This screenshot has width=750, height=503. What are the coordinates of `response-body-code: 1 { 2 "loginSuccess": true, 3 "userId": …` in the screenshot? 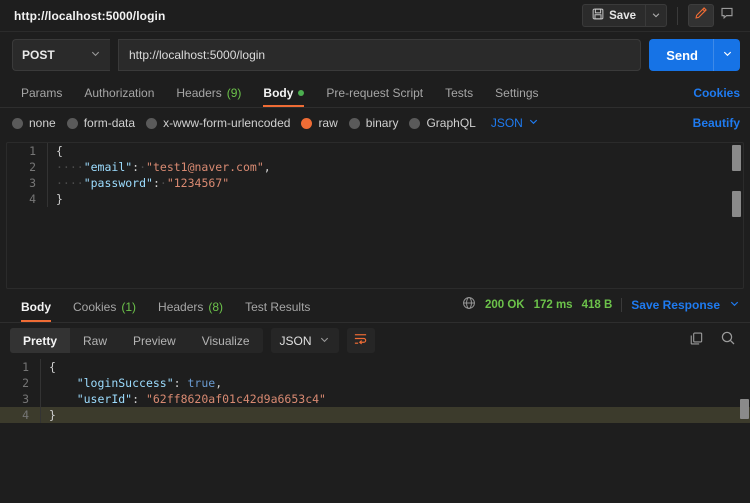 It's located at (375, 390).